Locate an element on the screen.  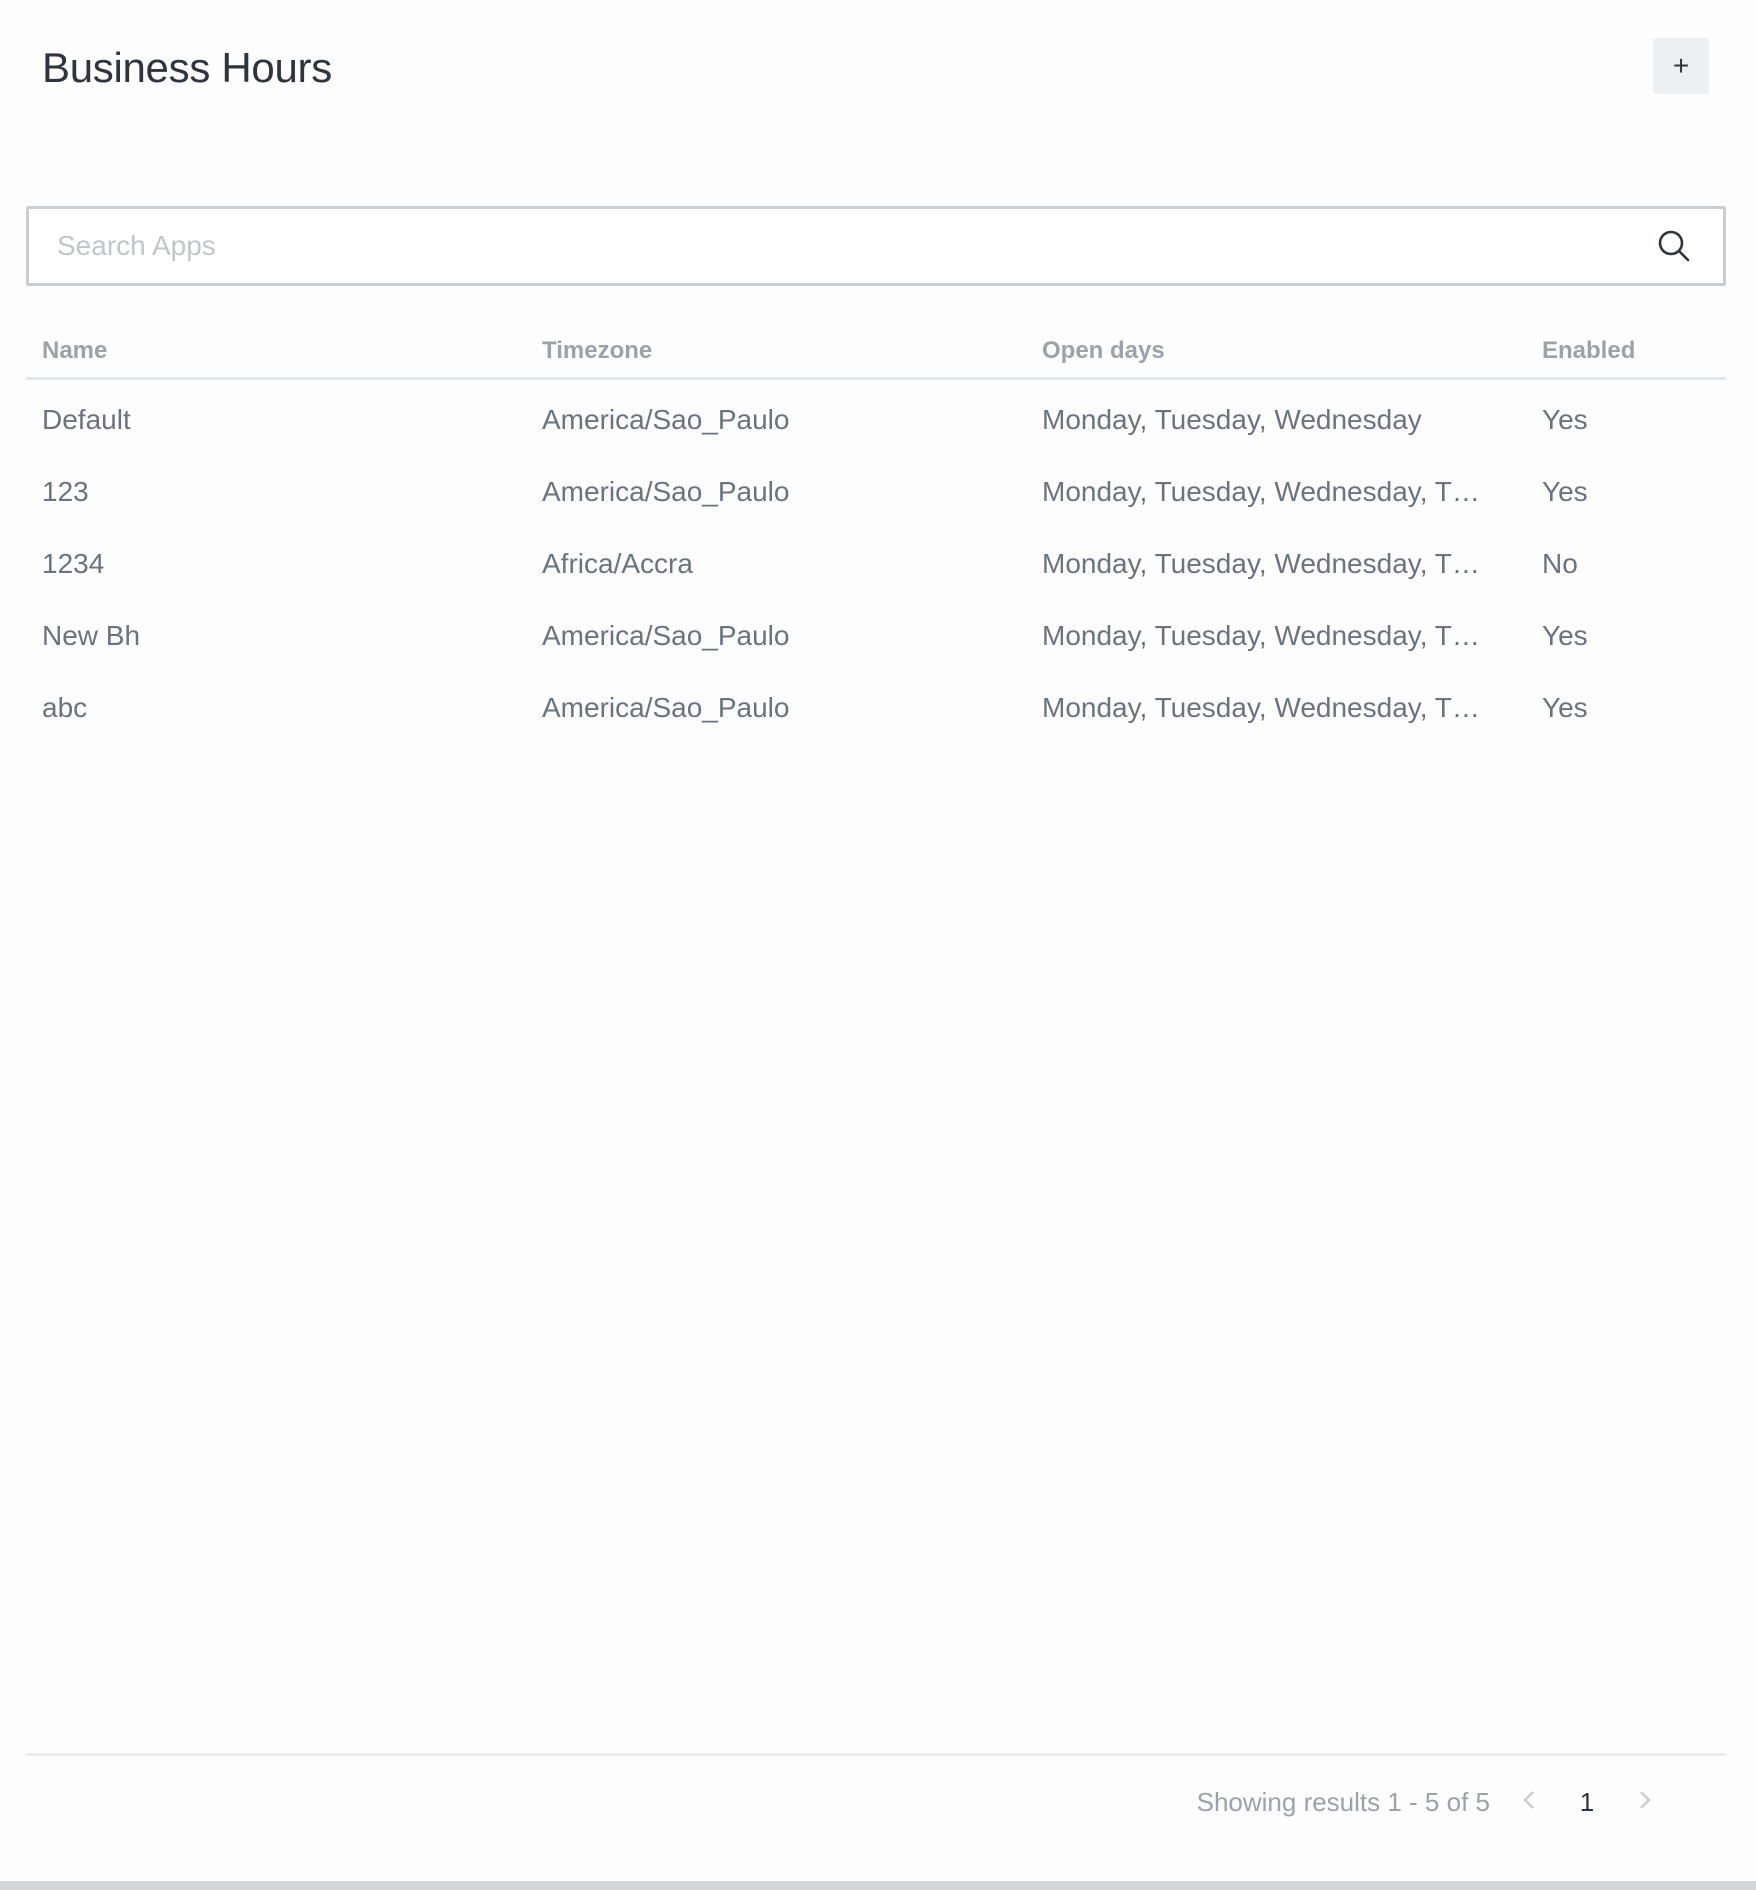
cell-name: New Bh is located at coordinates (91, 635).